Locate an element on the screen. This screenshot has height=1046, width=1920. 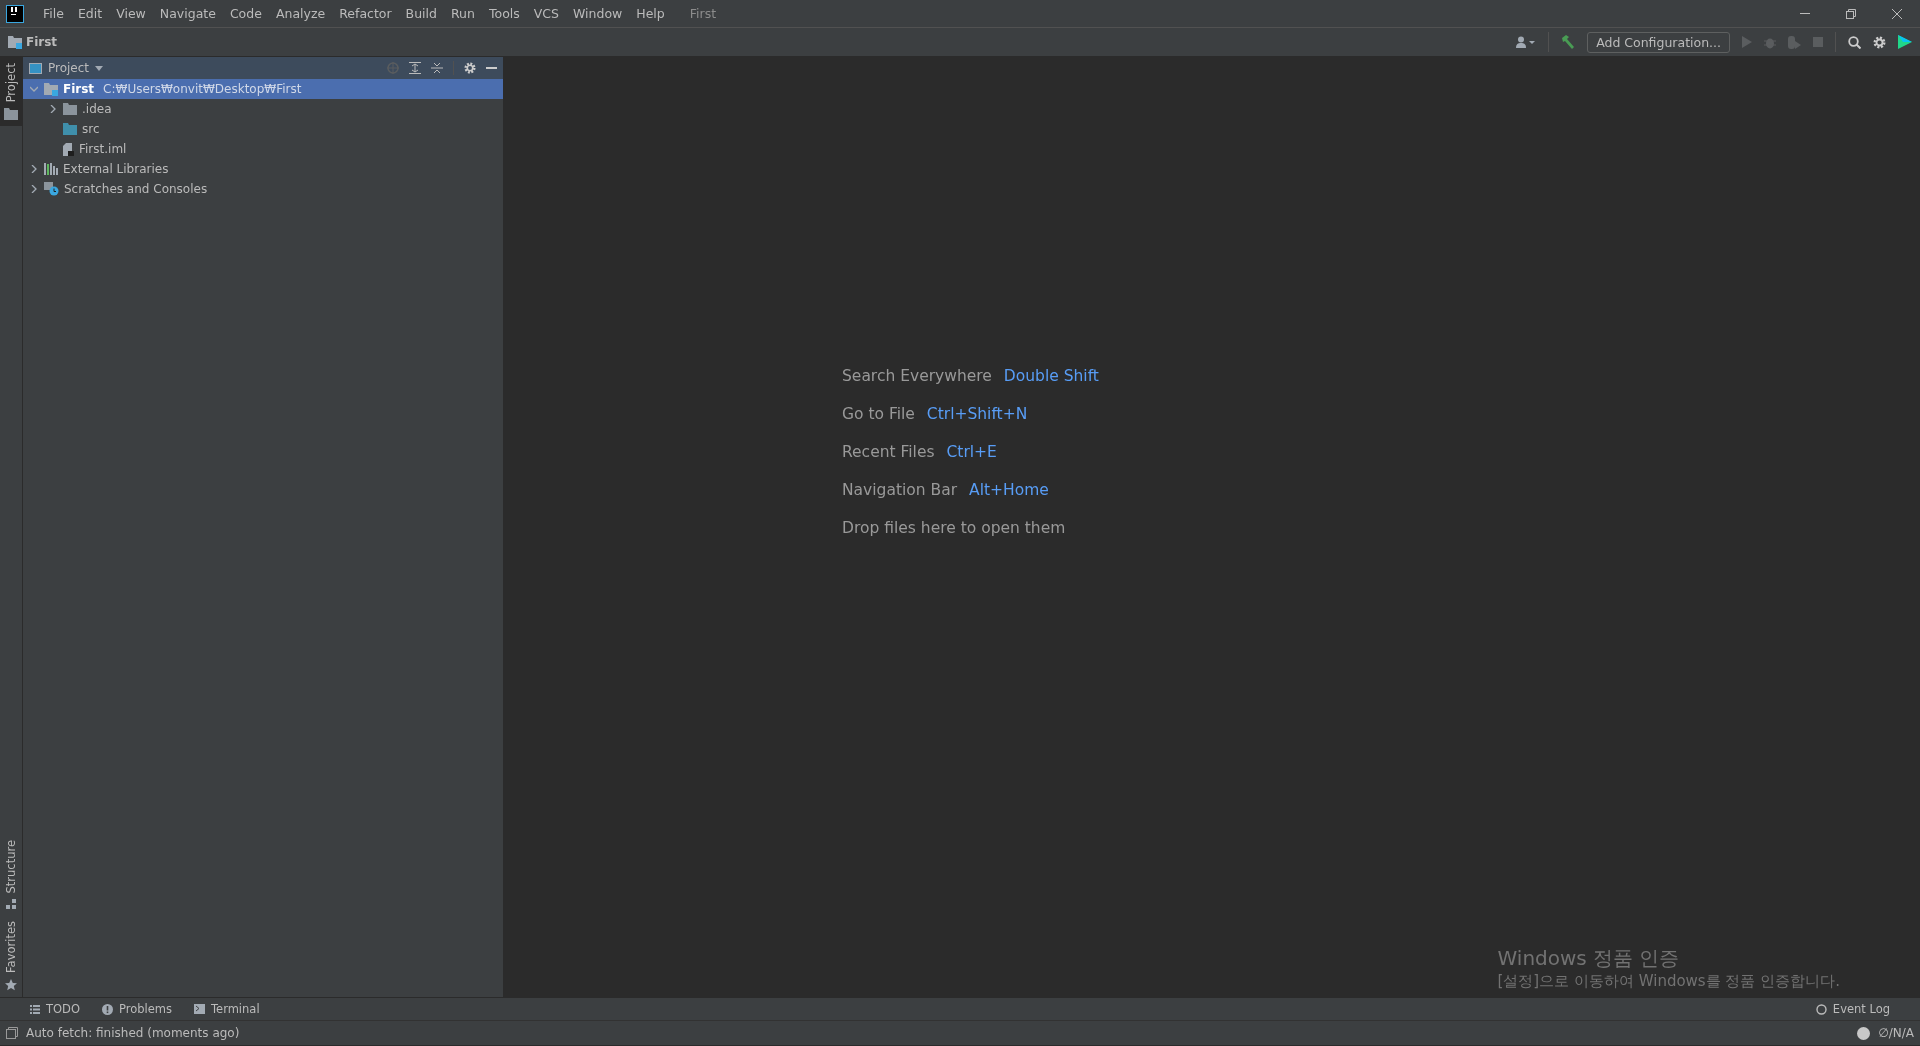
tree-item: External Libraries is located at coordinates (263, 169).